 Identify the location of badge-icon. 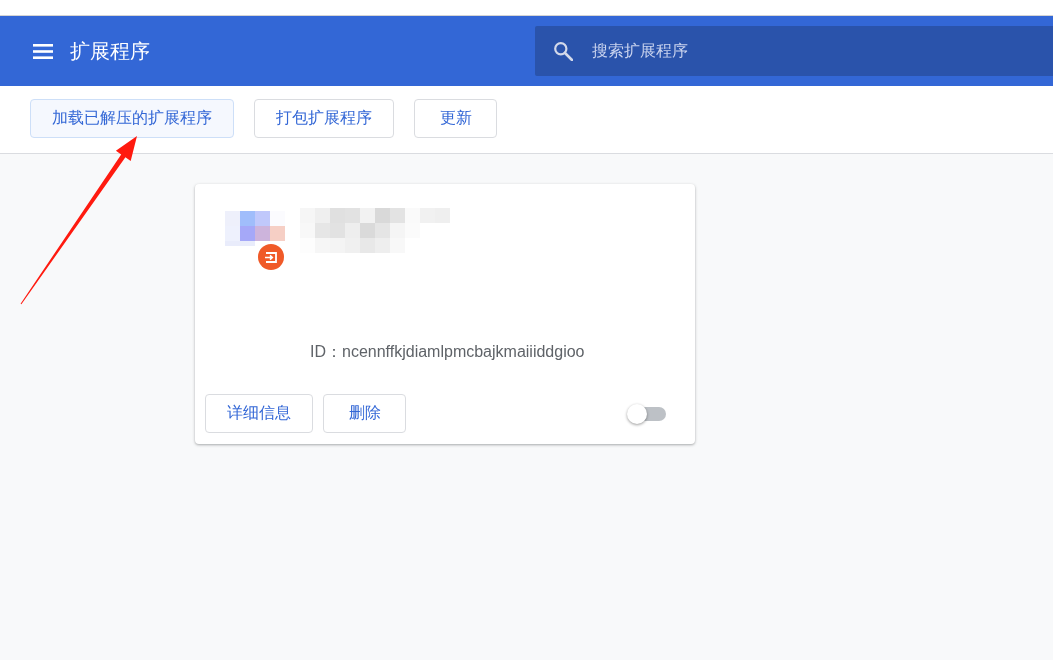
(271, 257).